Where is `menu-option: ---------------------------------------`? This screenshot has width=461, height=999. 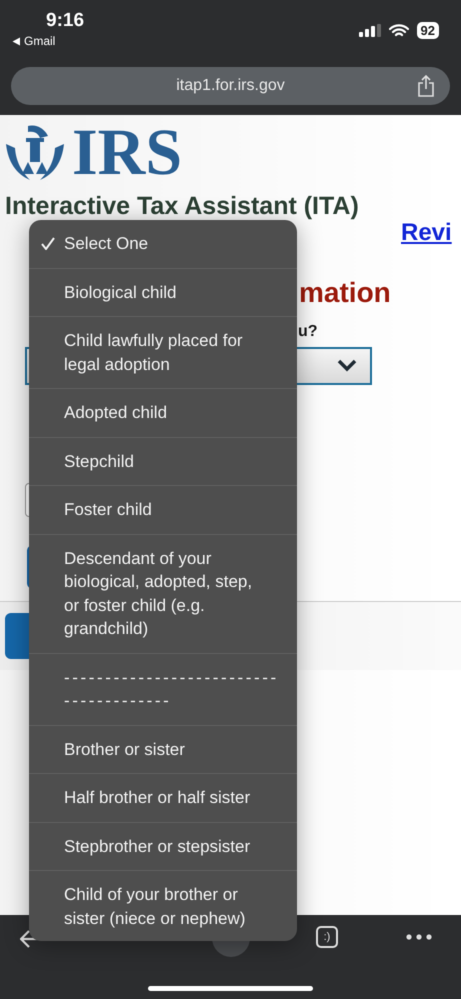
menu-option: --------------------------------------- is located at coordinates (163, 690).